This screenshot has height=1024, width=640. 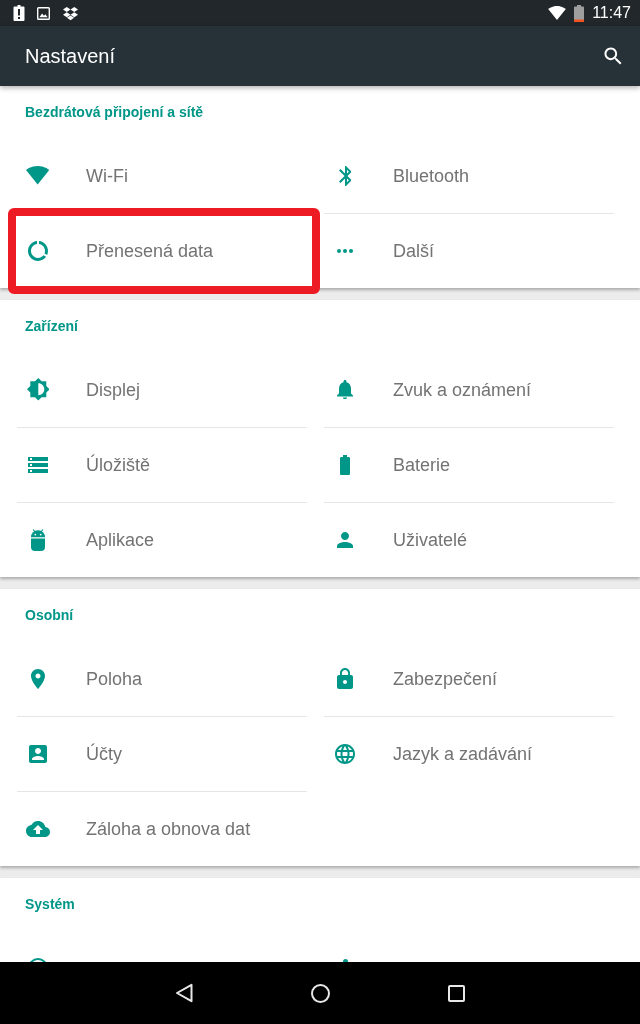 I want to click on settings-item: Bluetooth, so click(x=469, y=175).